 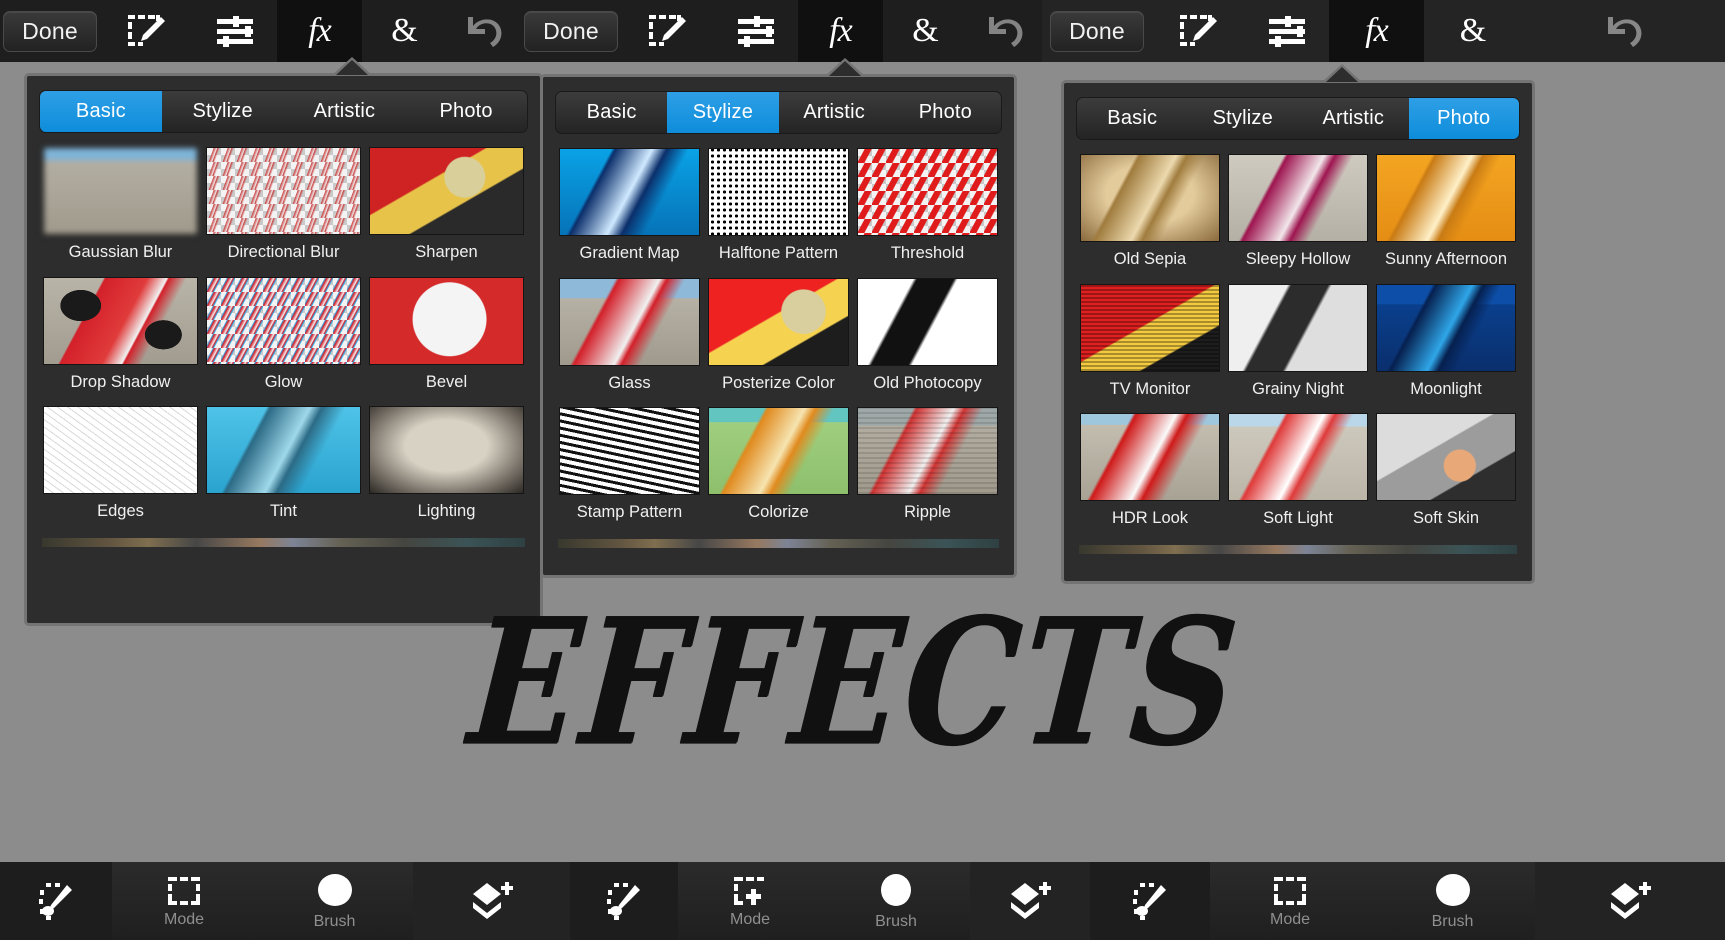 I want to click on effect-item: Tint, so click(x=283, y=471).